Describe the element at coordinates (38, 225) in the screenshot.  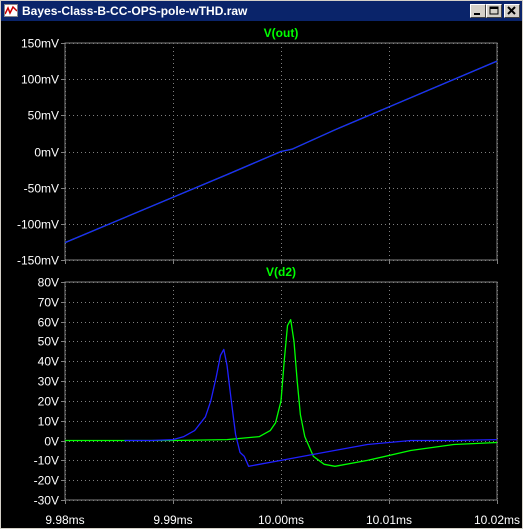
I see `y-tick-label: -100mV` at that location.